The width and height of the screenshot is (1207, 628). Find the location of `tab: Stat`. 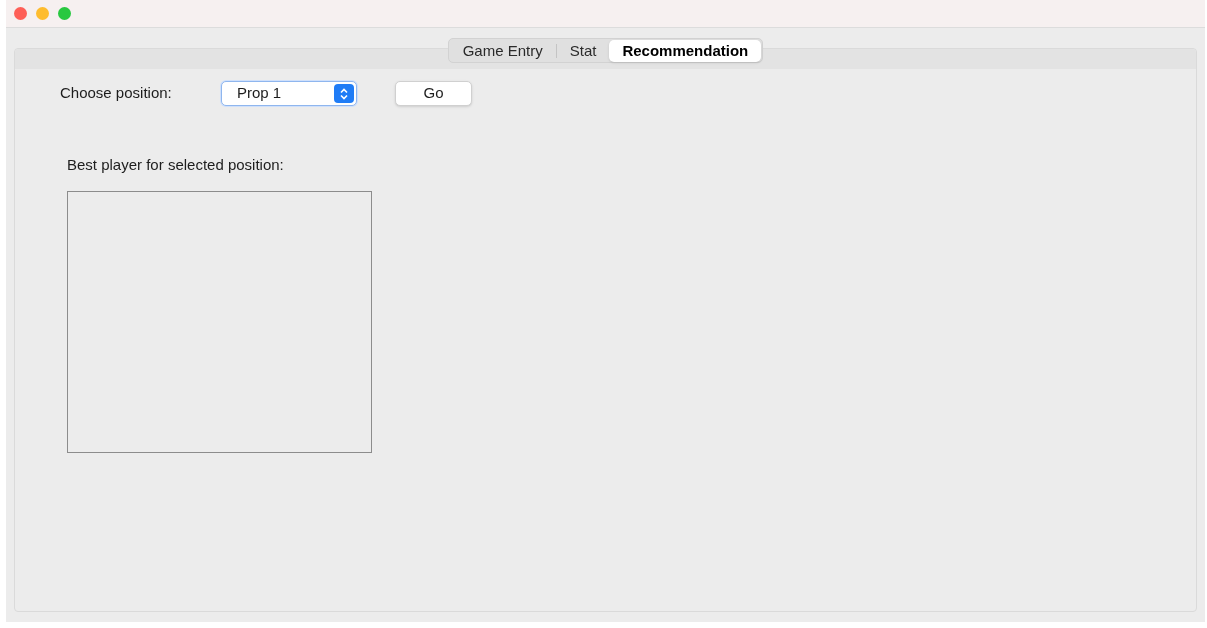

tab: Stat is located at coordinates (583, 50).